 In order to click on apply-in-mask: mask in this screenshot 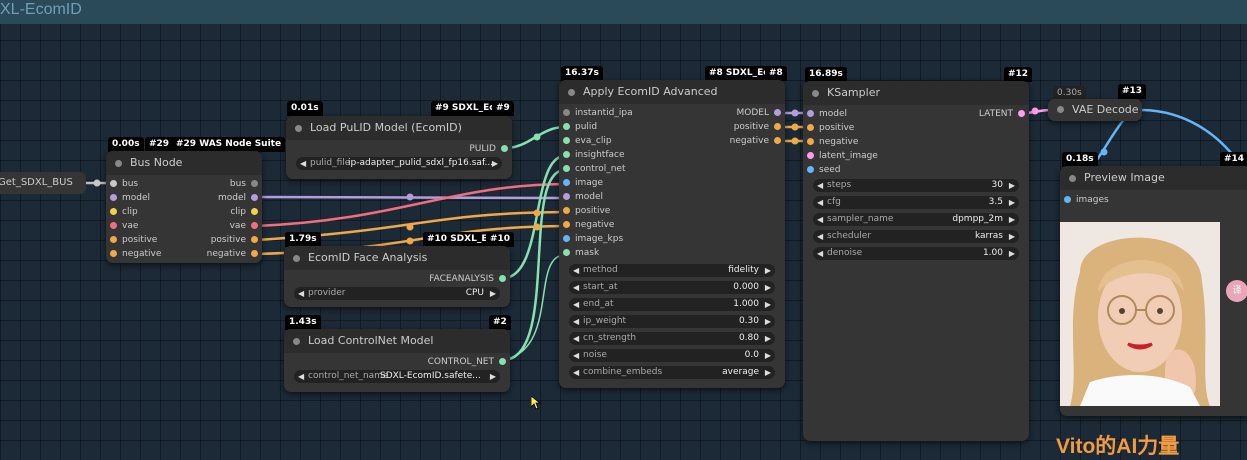, I will do `click(581, 253)`.